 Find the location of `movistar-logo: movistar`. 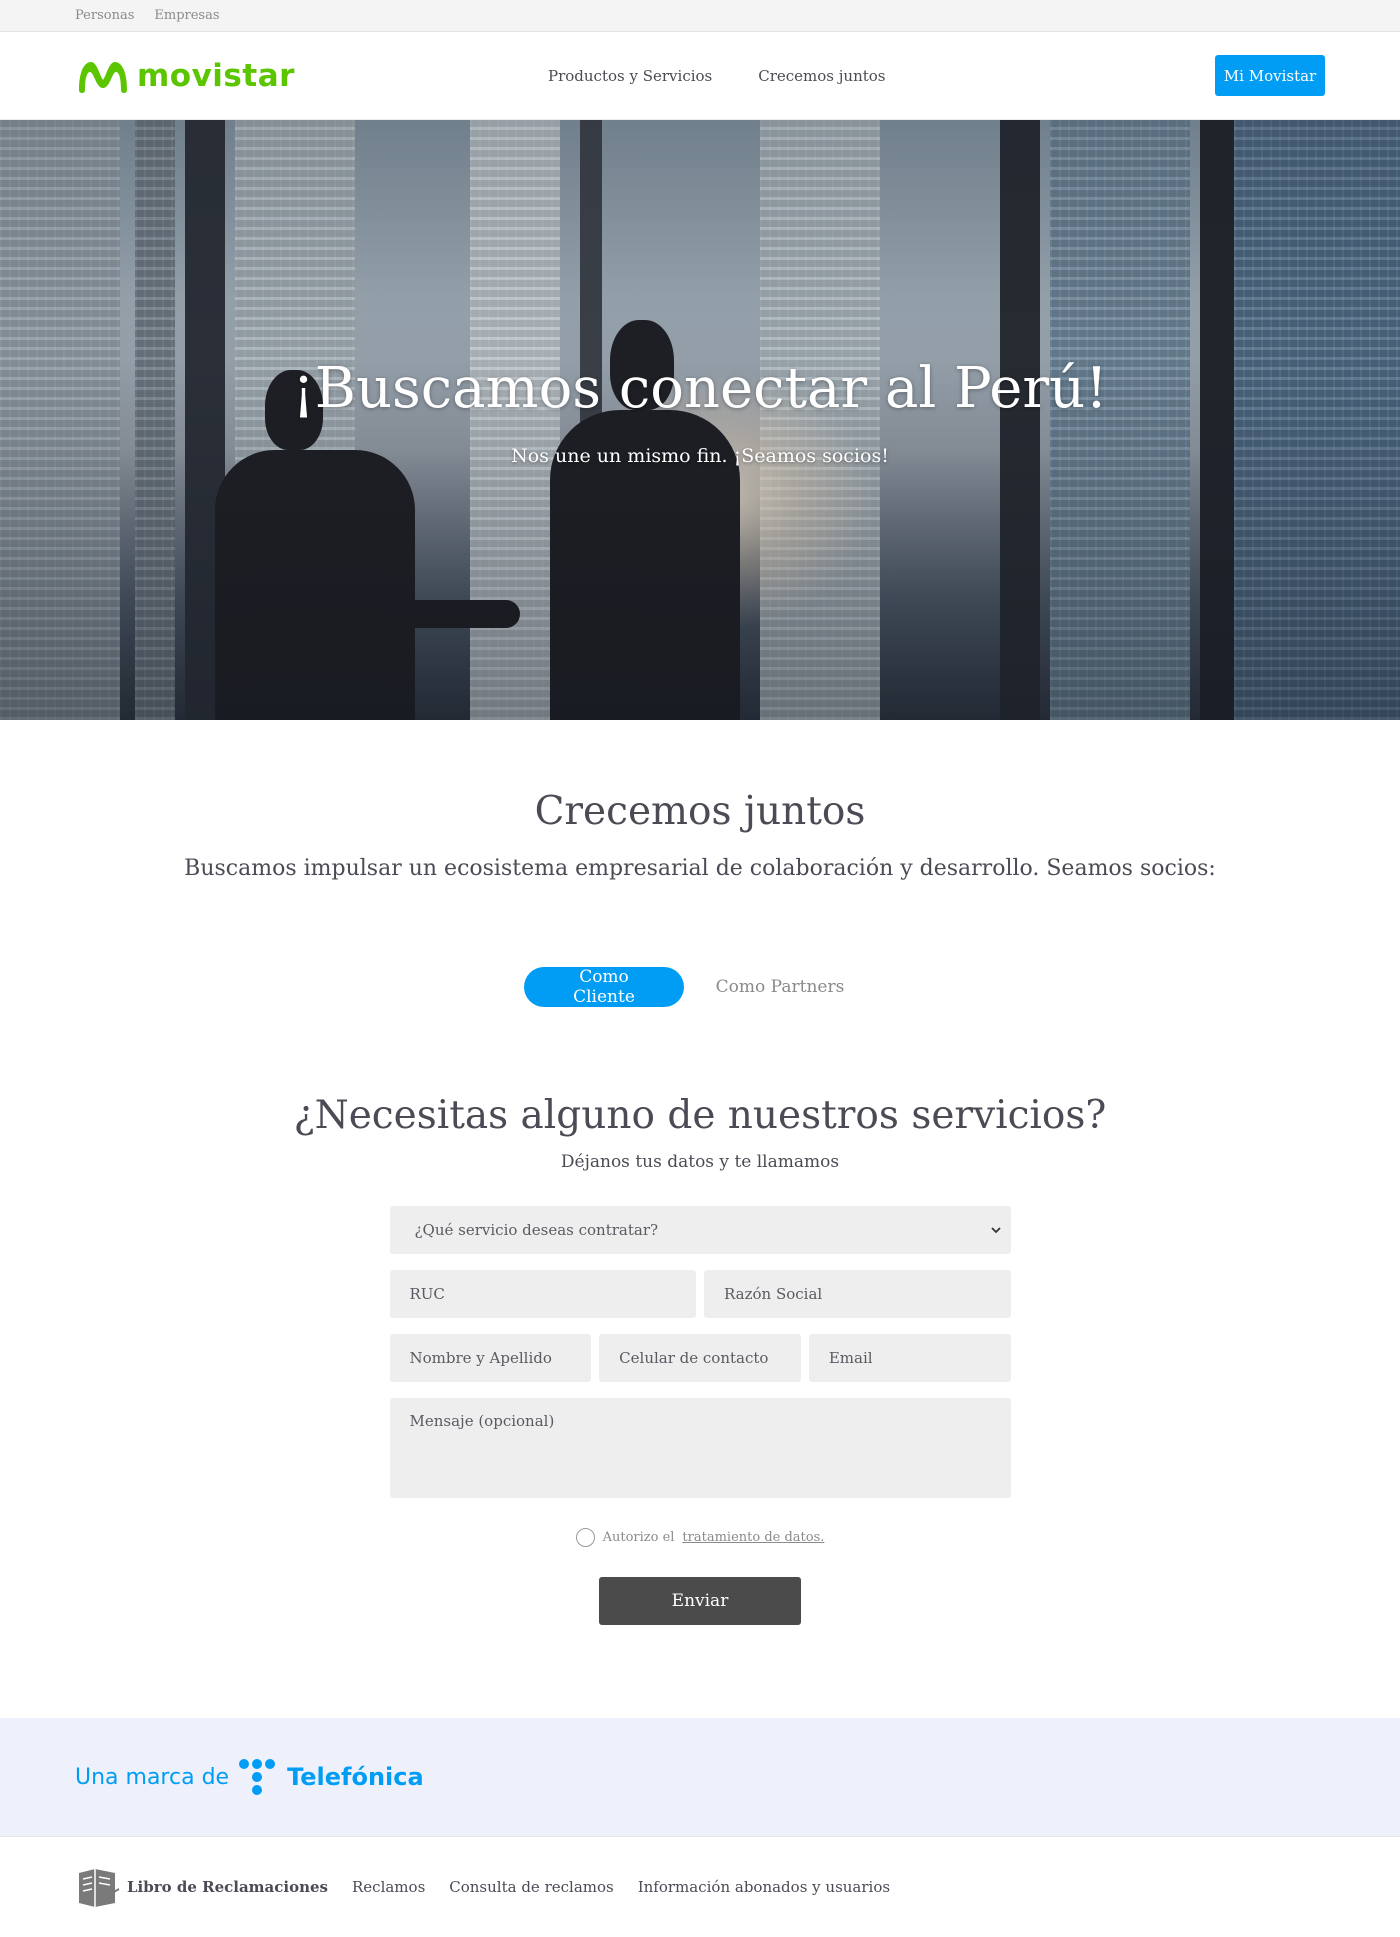

movistar-logo: movistar is located at coordinates (185, 76).